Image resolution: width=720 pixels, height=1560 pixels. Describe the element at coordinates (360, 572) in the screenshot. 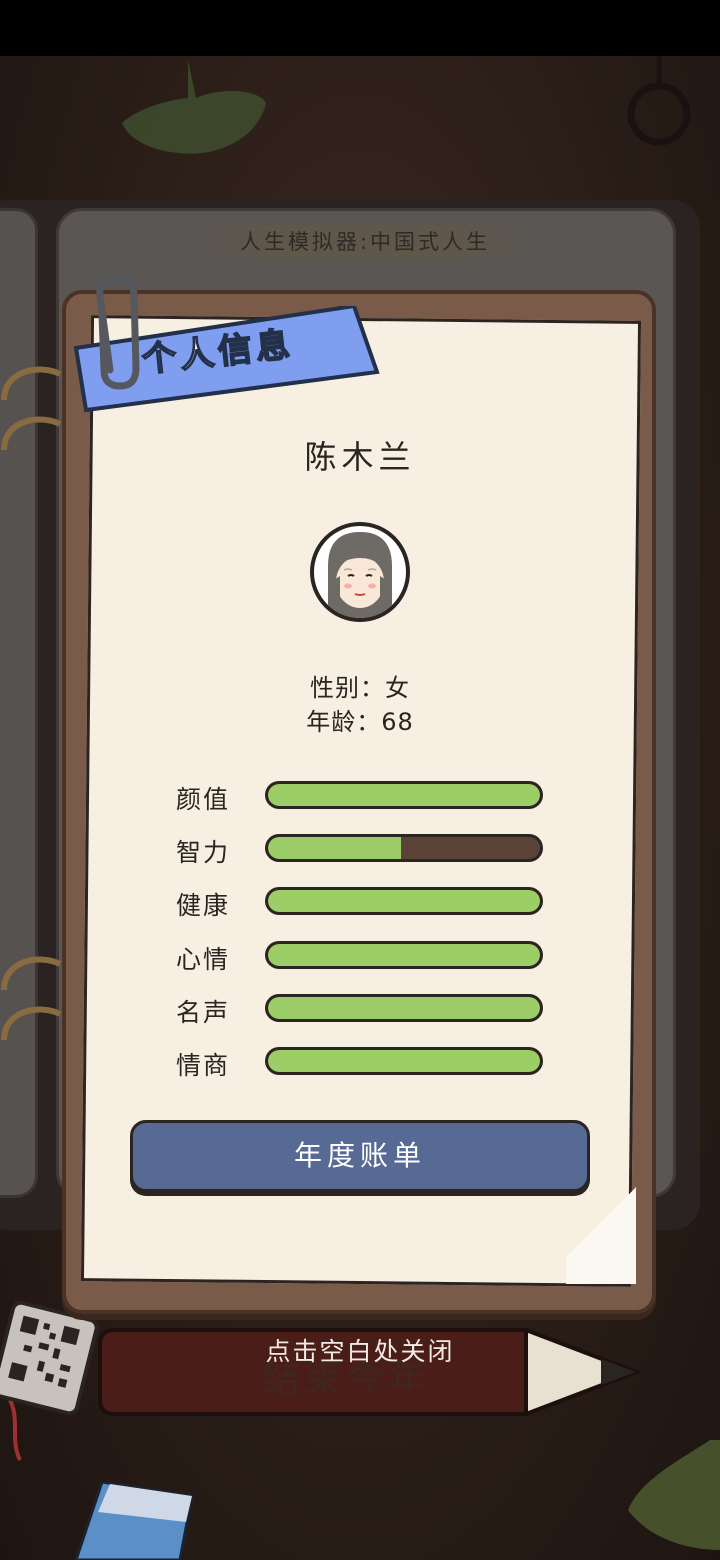

I see `elderly-woman-avatar-icon` at that location.